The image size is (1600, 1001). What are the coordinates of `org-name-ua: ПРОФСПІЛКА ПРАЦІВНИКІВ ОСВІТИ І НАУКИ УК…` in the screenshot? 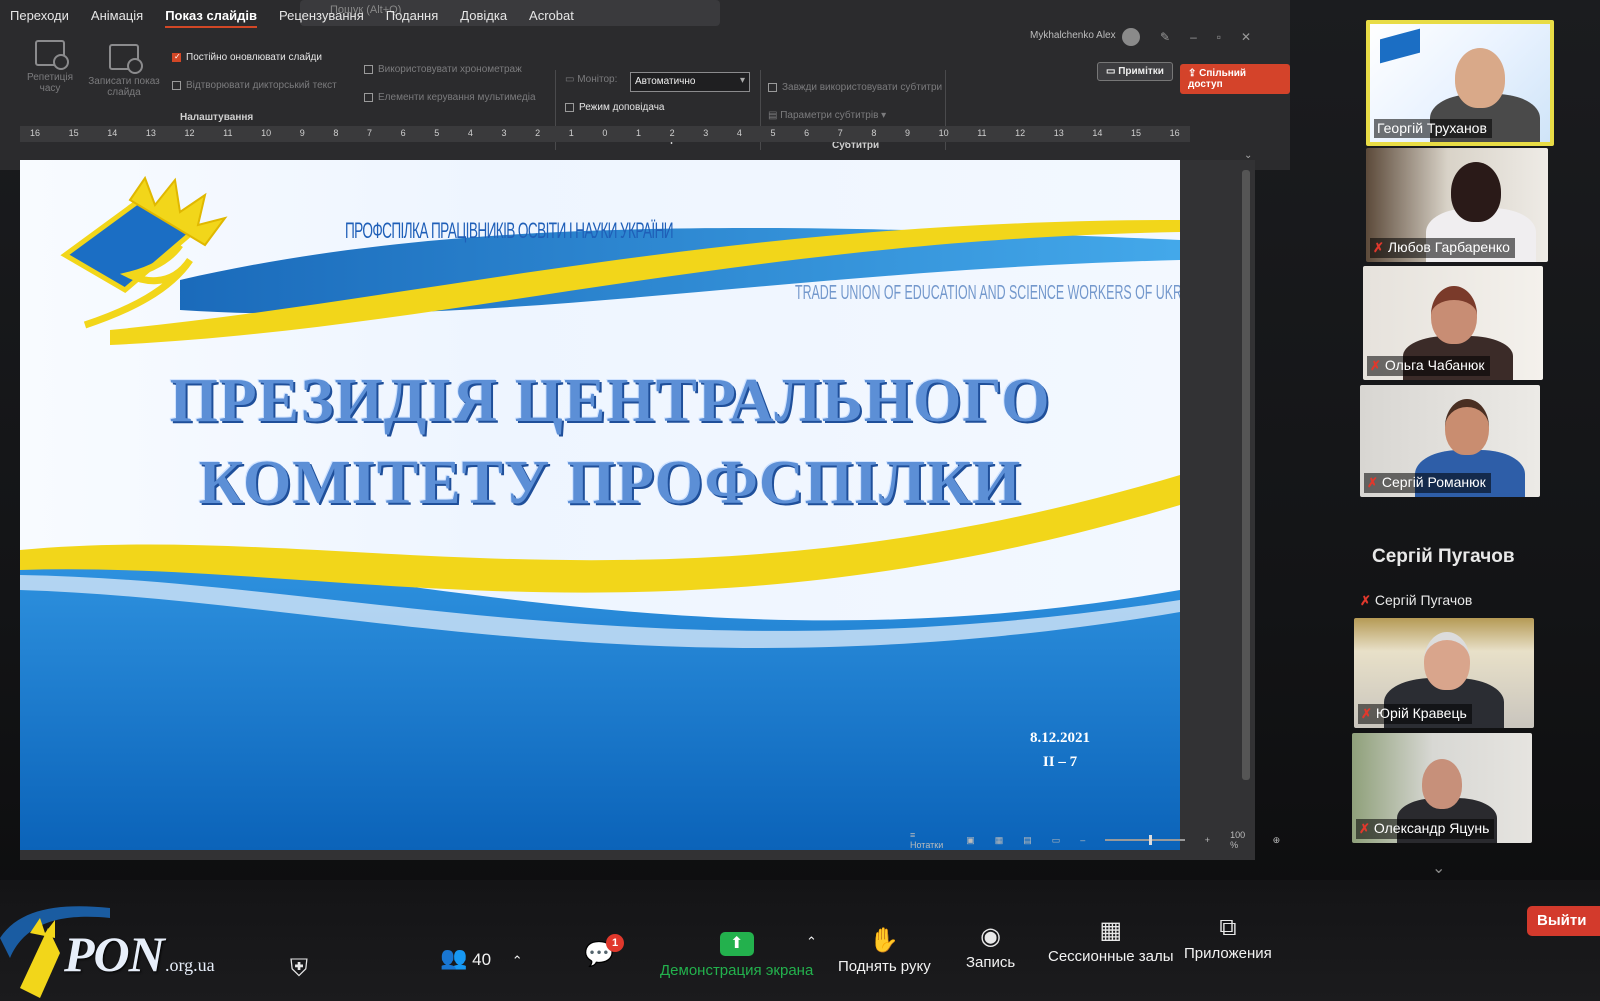 It's located at (509, 230).